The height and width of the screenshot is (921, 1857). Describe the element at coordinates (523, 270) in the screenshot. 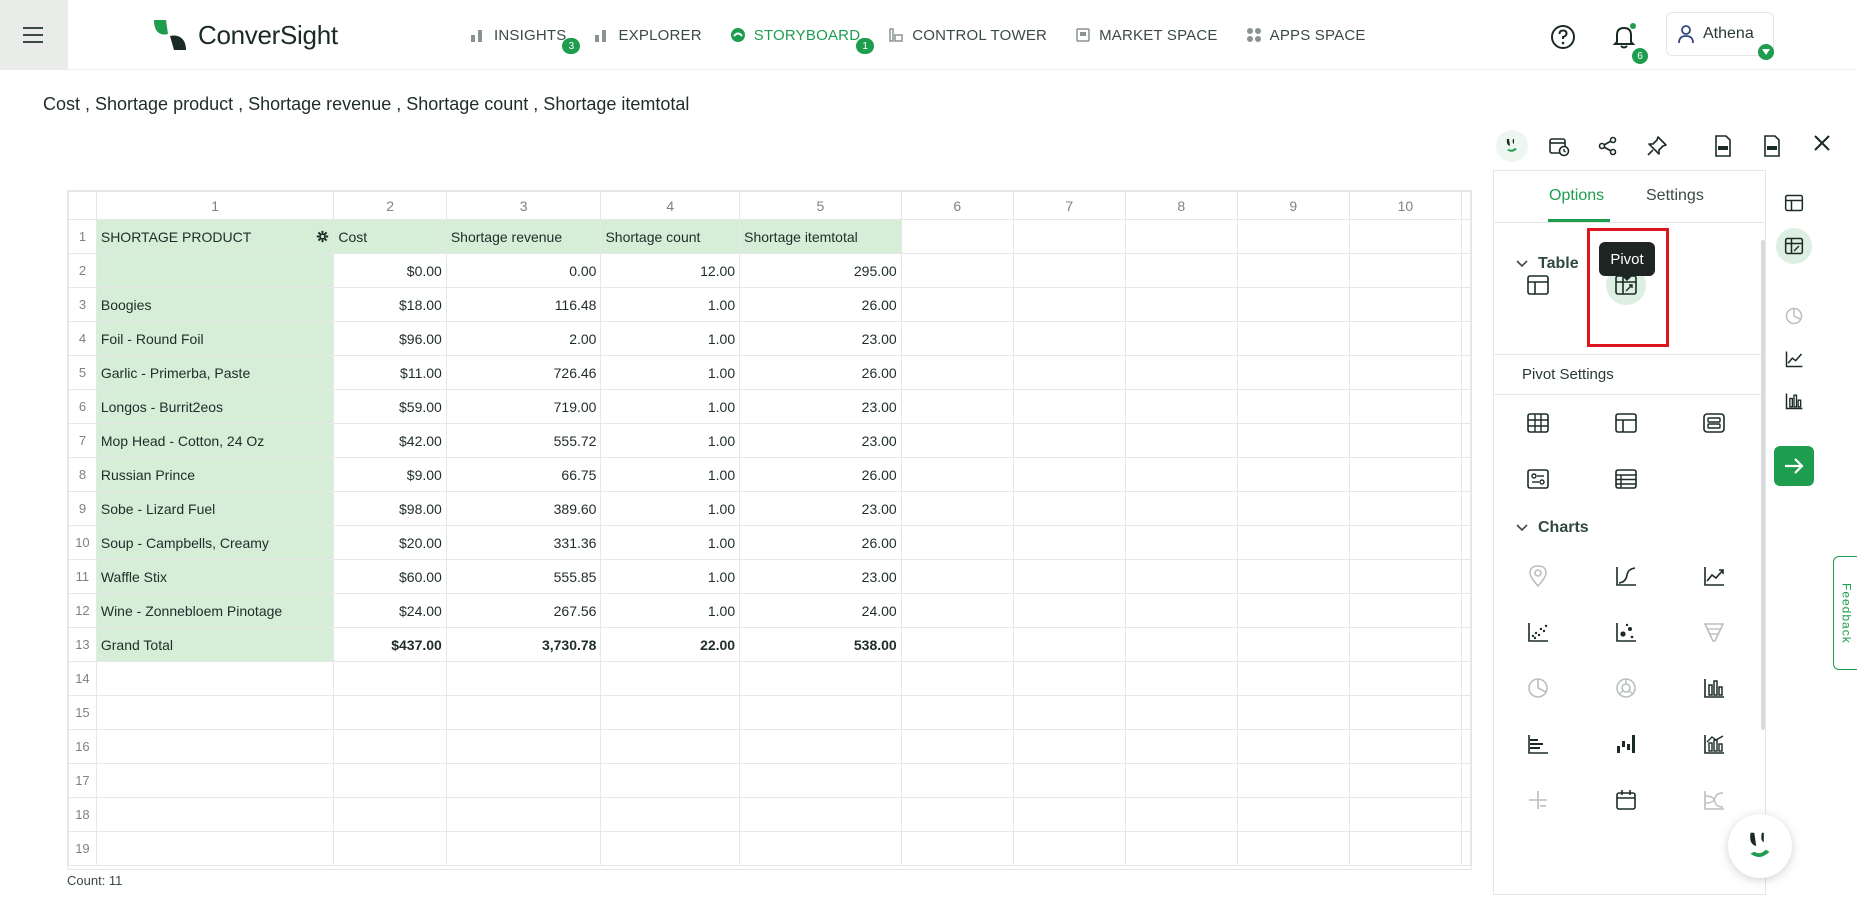

I see `table-cell: 0.00` at that location.